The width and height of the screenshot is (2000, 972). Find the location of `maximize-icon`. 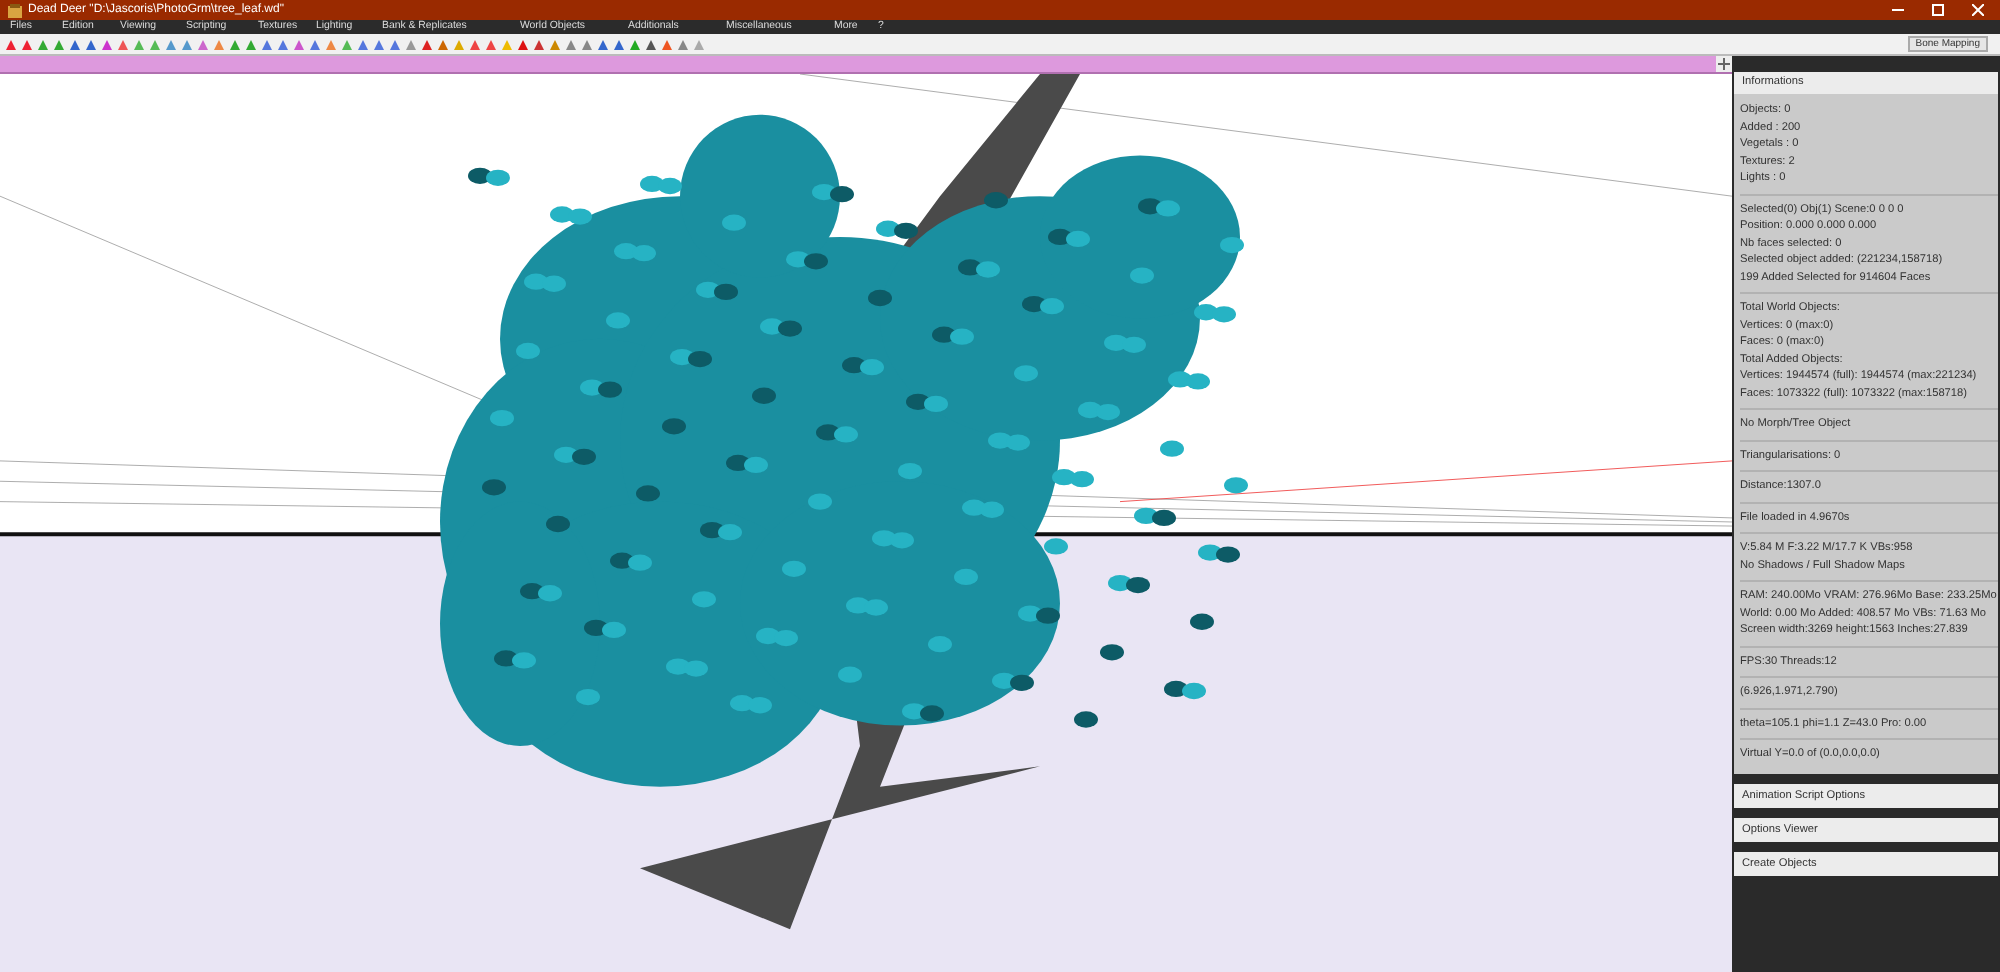

maximize-icon is located at coordinates (1938, 10).